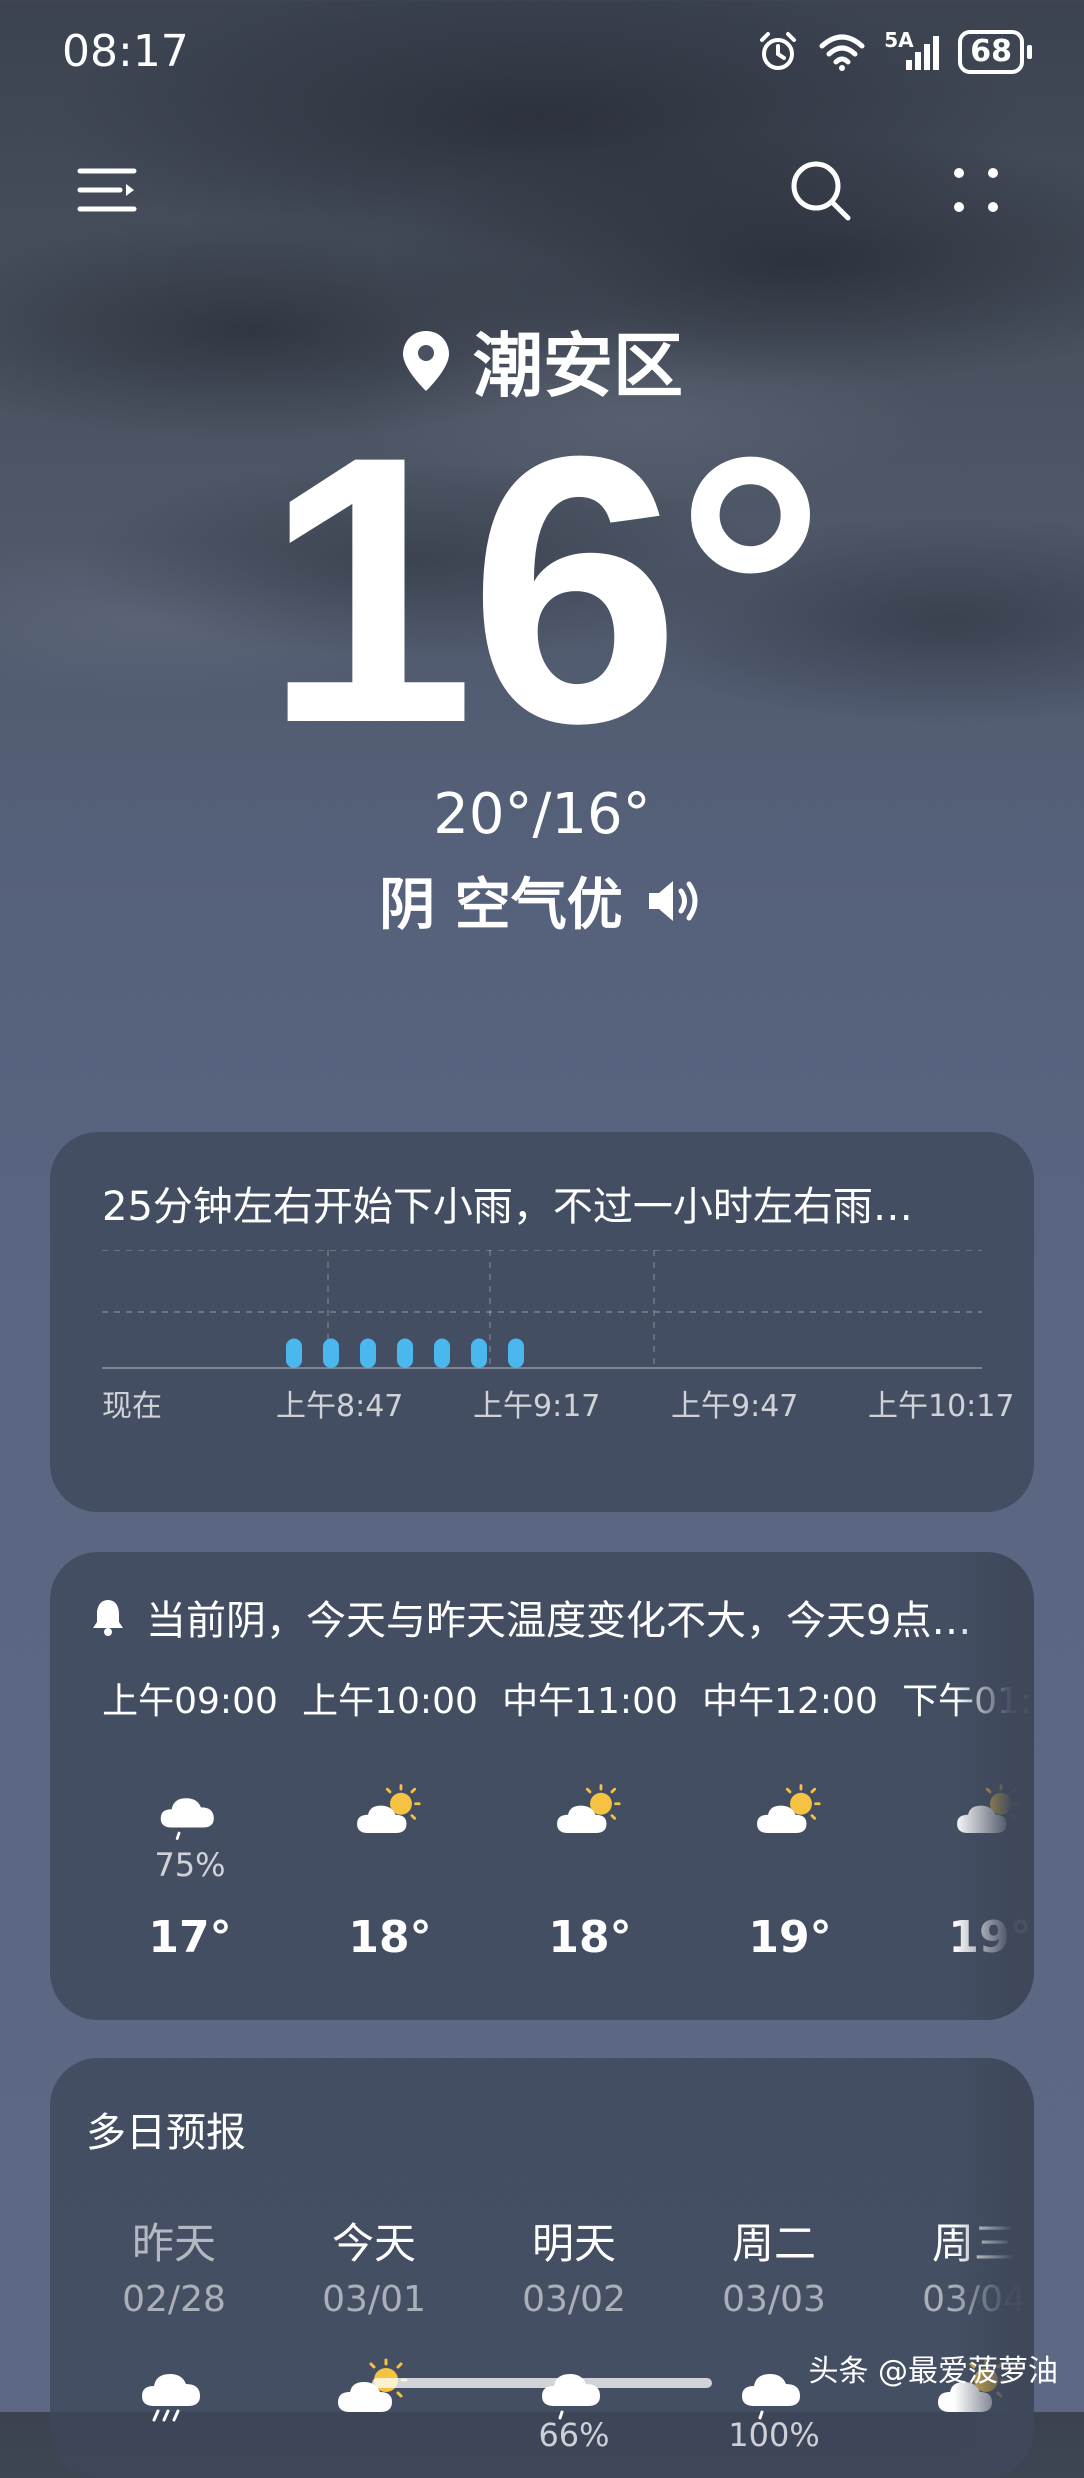  What do you see at coordinates (573, 2243) in the screenshot?
I see `daily-day-name: 明天` at bounding box center [573, 2243].